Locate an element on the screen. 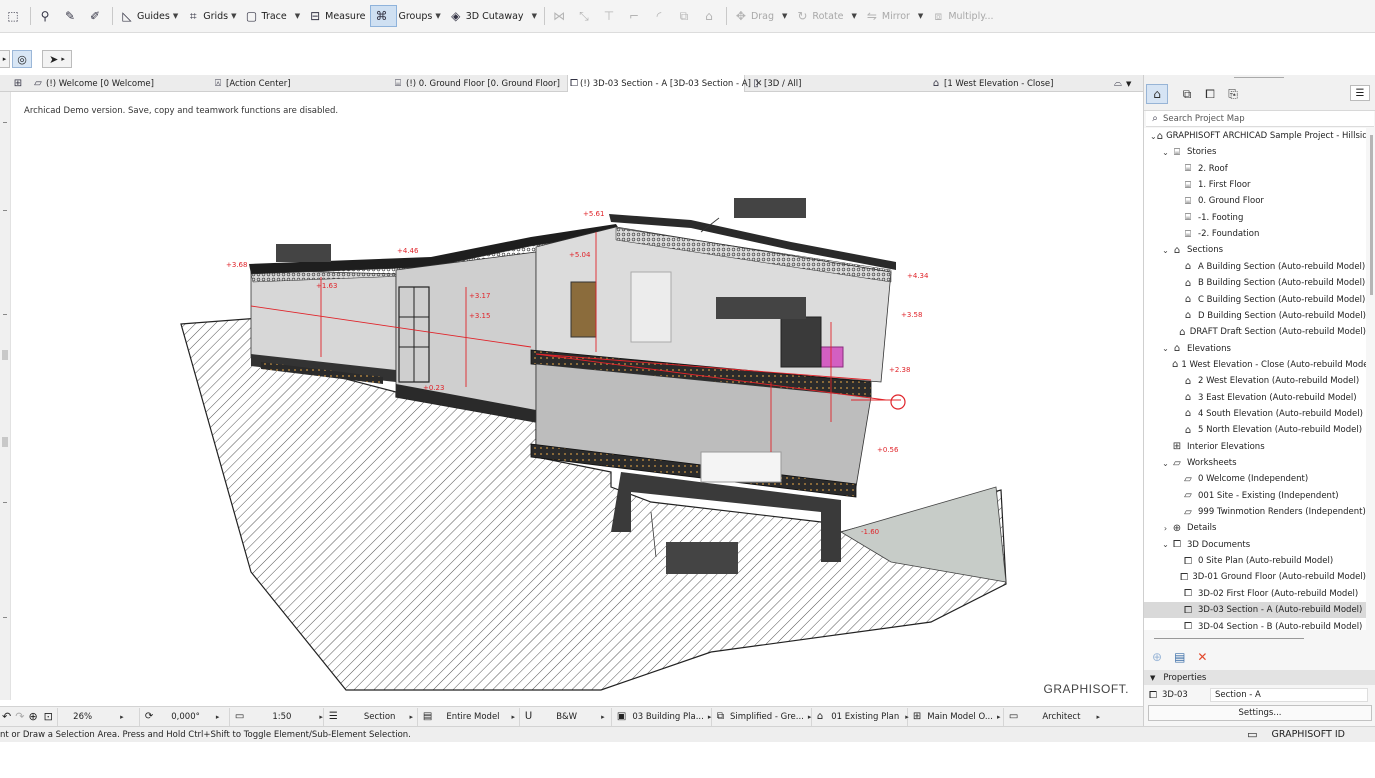 The image size is (1375, 778). offset-button: ⋈ is located at coordinates (560, 16).